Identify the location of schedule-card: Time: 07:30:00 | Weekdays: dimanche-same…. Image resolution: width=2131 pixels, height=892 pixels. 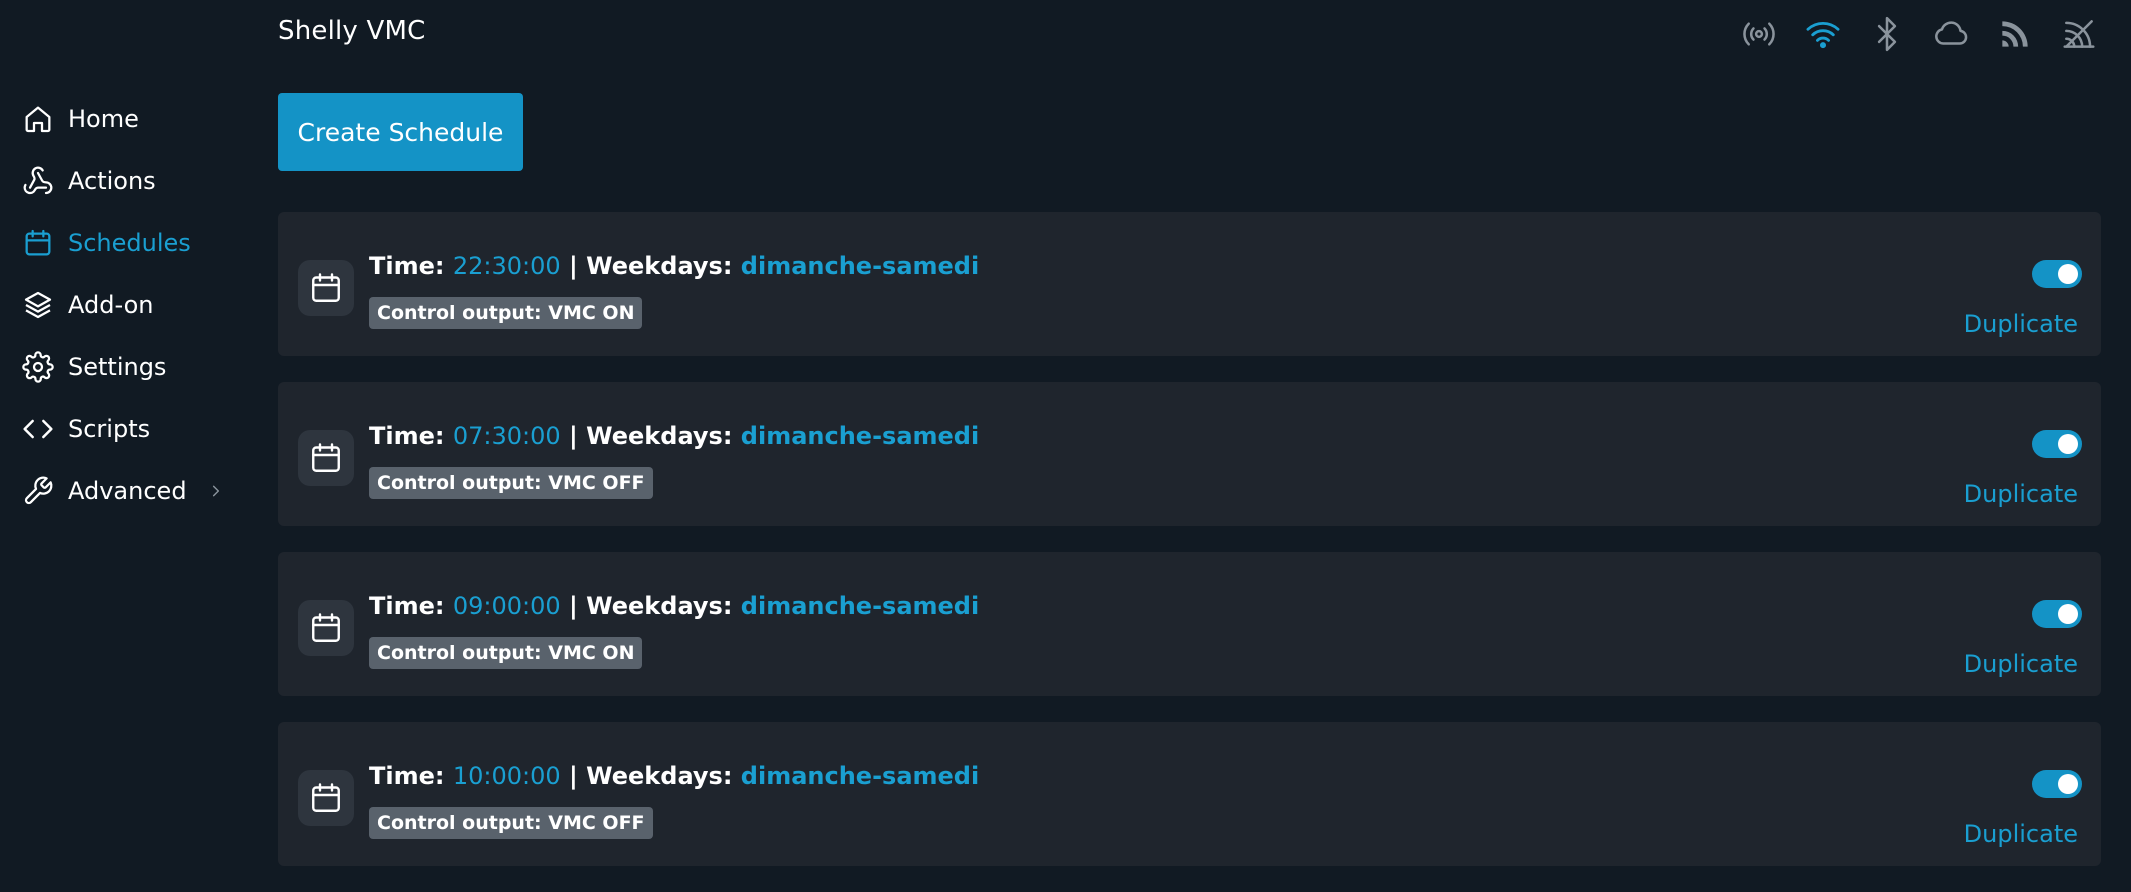
(1189, 454).